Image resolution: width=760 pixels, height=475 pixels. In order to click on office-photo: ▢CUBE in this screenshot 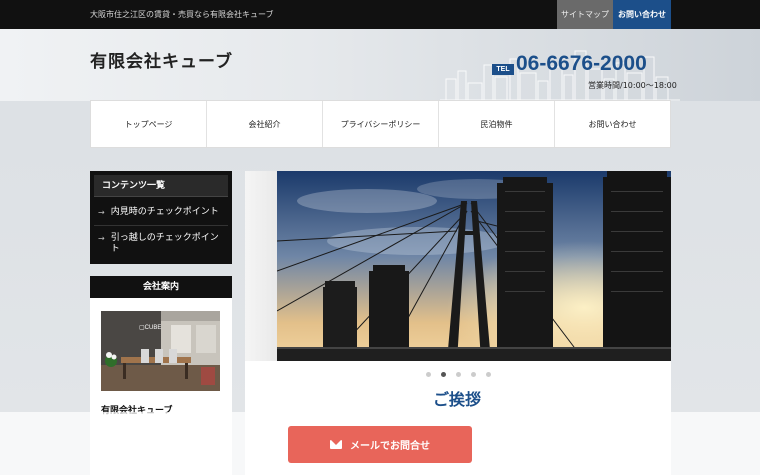, I will do `click(160, 351)`.